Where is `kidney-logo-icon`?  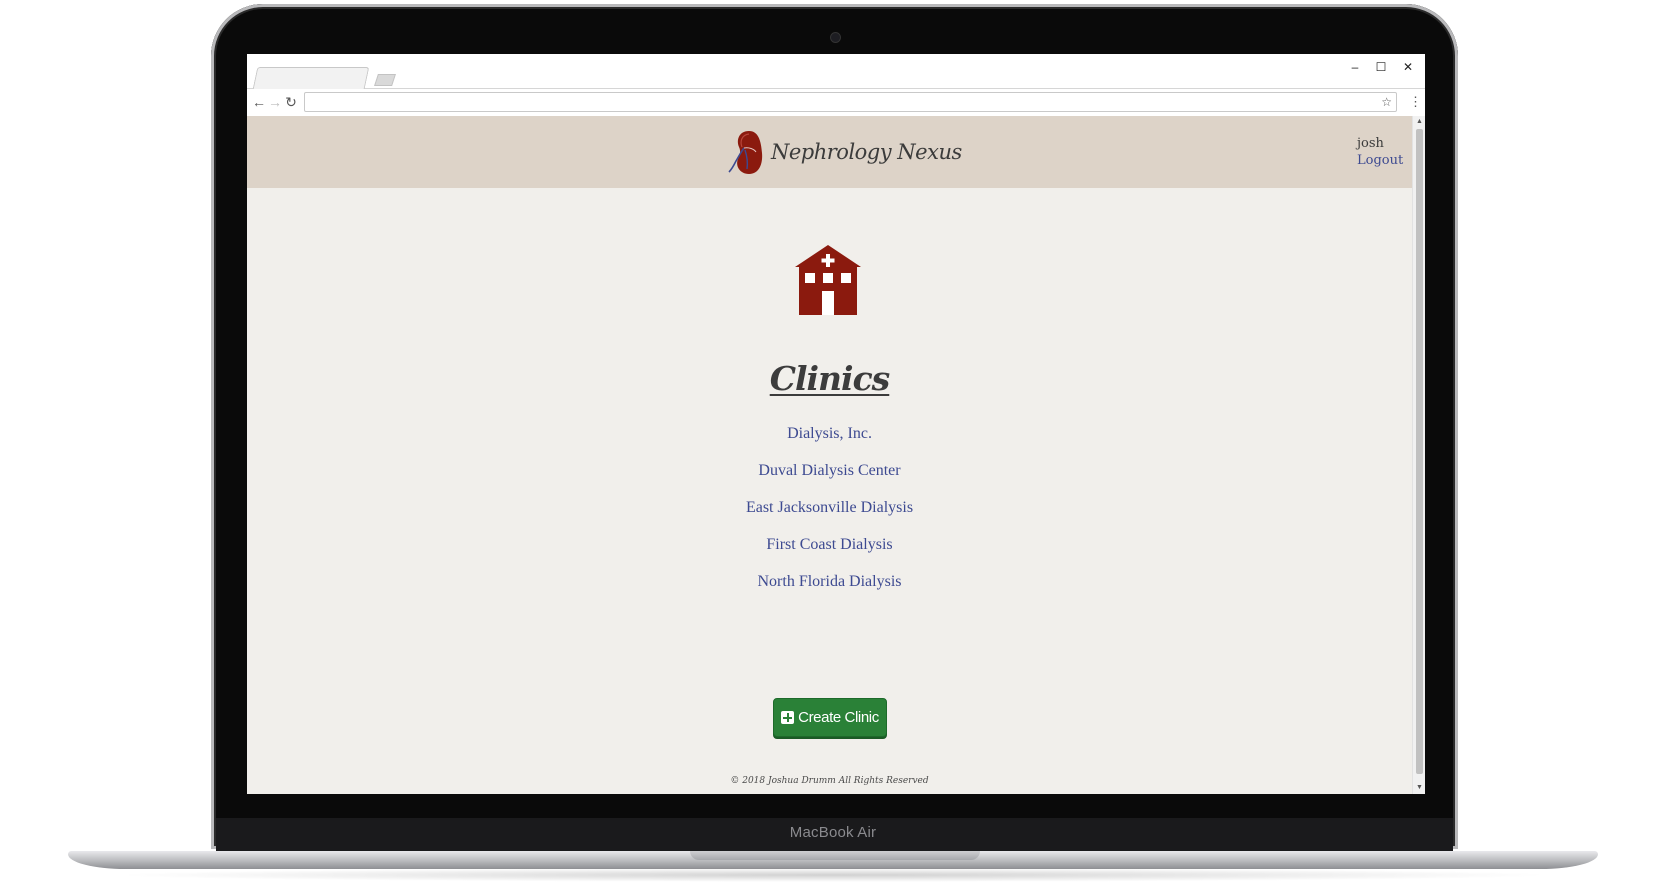 kidney-logo-icon is located at coordinates (745, 152).